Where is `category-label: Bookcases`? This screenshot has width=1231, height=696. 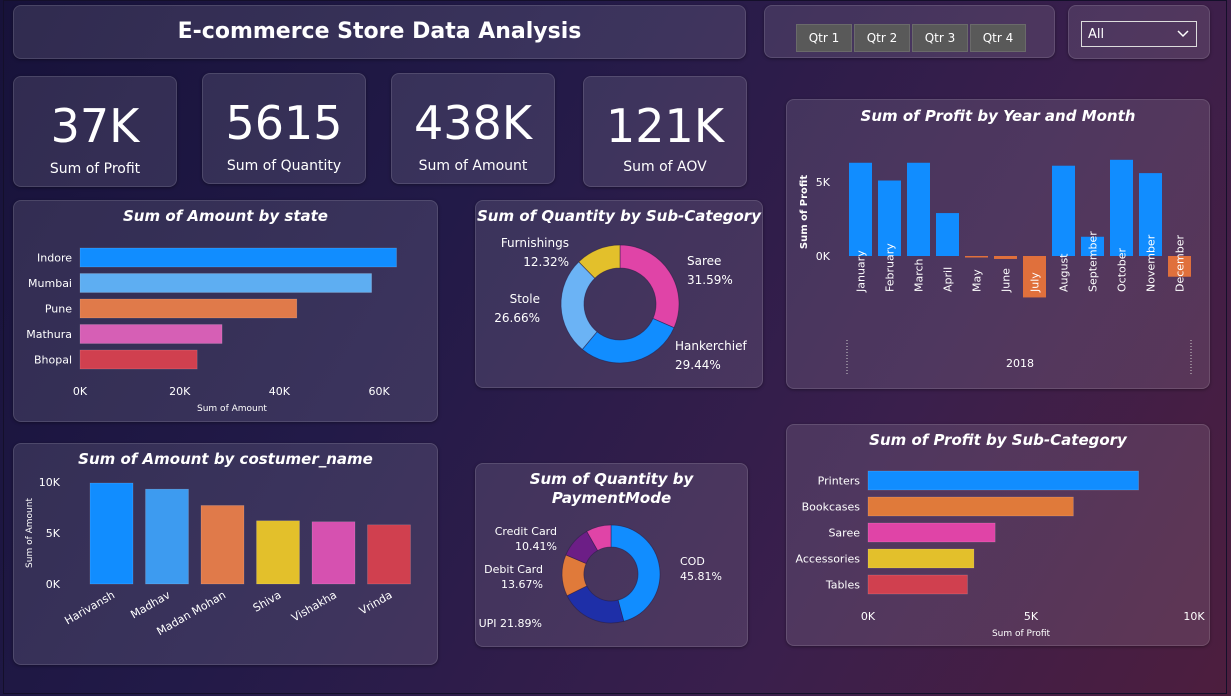 category-label: Bookcases is located at coordinates (831, 507).